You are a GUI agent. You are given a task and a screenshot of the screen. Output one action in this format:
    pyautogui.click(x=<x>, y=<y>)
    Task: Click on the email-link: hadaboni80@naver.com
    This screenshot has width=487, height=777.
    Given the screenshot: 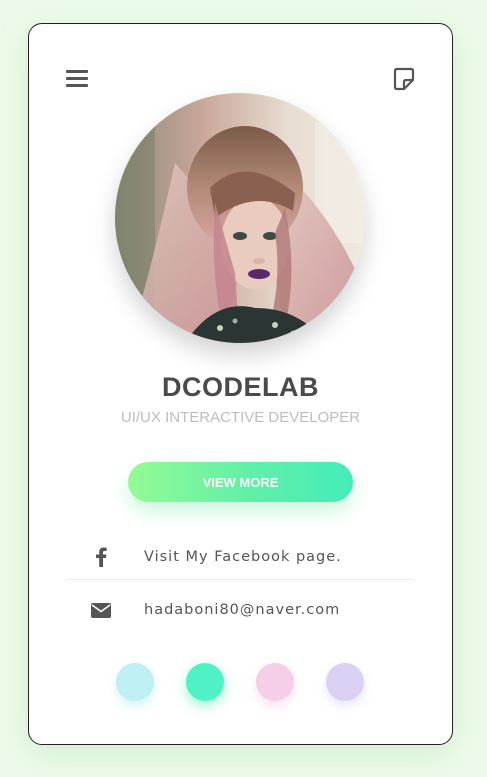 What is the action you would take?
    pyautogui.click(x=240, y=610)
    